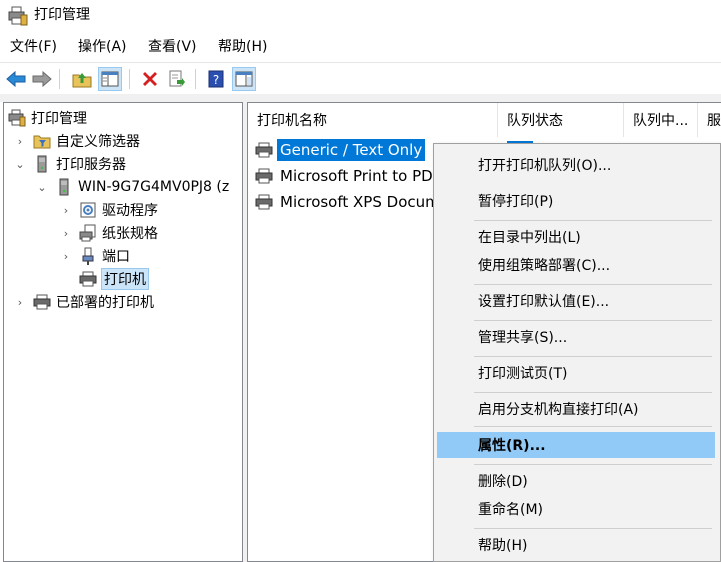 The image size is (721, 562). Describe the element at coordinates (91, 165) in the screenshot. I see `tree-label: 打印服务器` at that location.